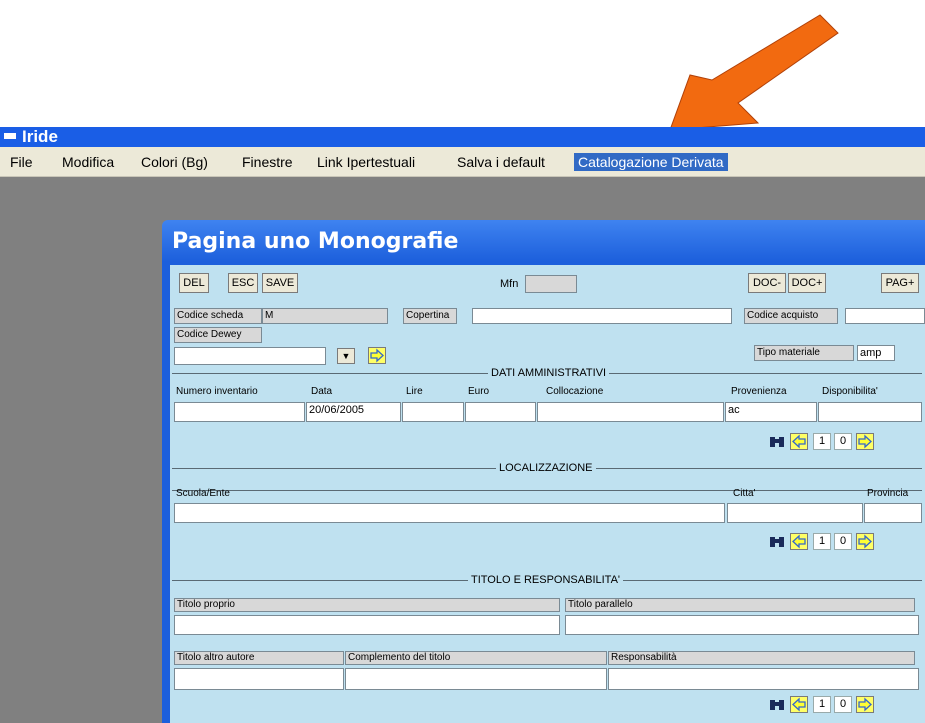 Image resolution: width=925 pixels, height=723 pixels. Describe the element at coordinates (893, 513) in the screenshot. I see `provincia-cell` at that location.